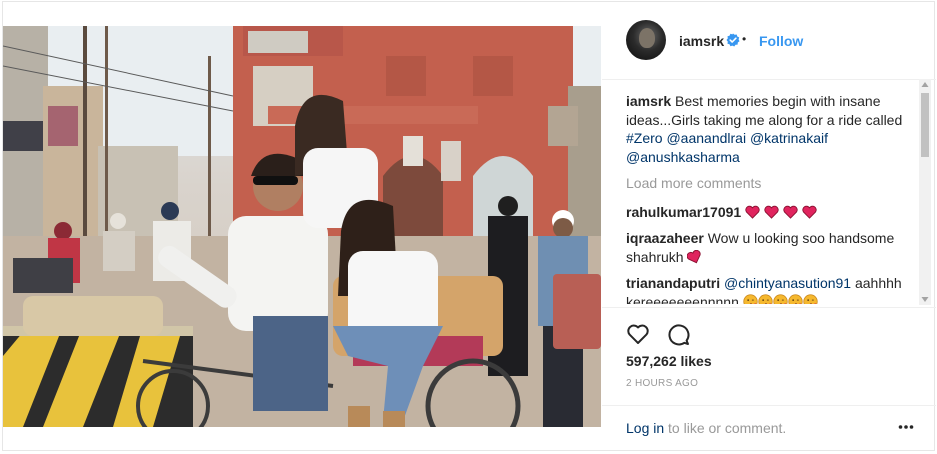 This screenshot has width=937, height=454. Describe the element at coordinates (706, 138) in the screenshot. I see `mention-link: @aanandlrai` at that location.